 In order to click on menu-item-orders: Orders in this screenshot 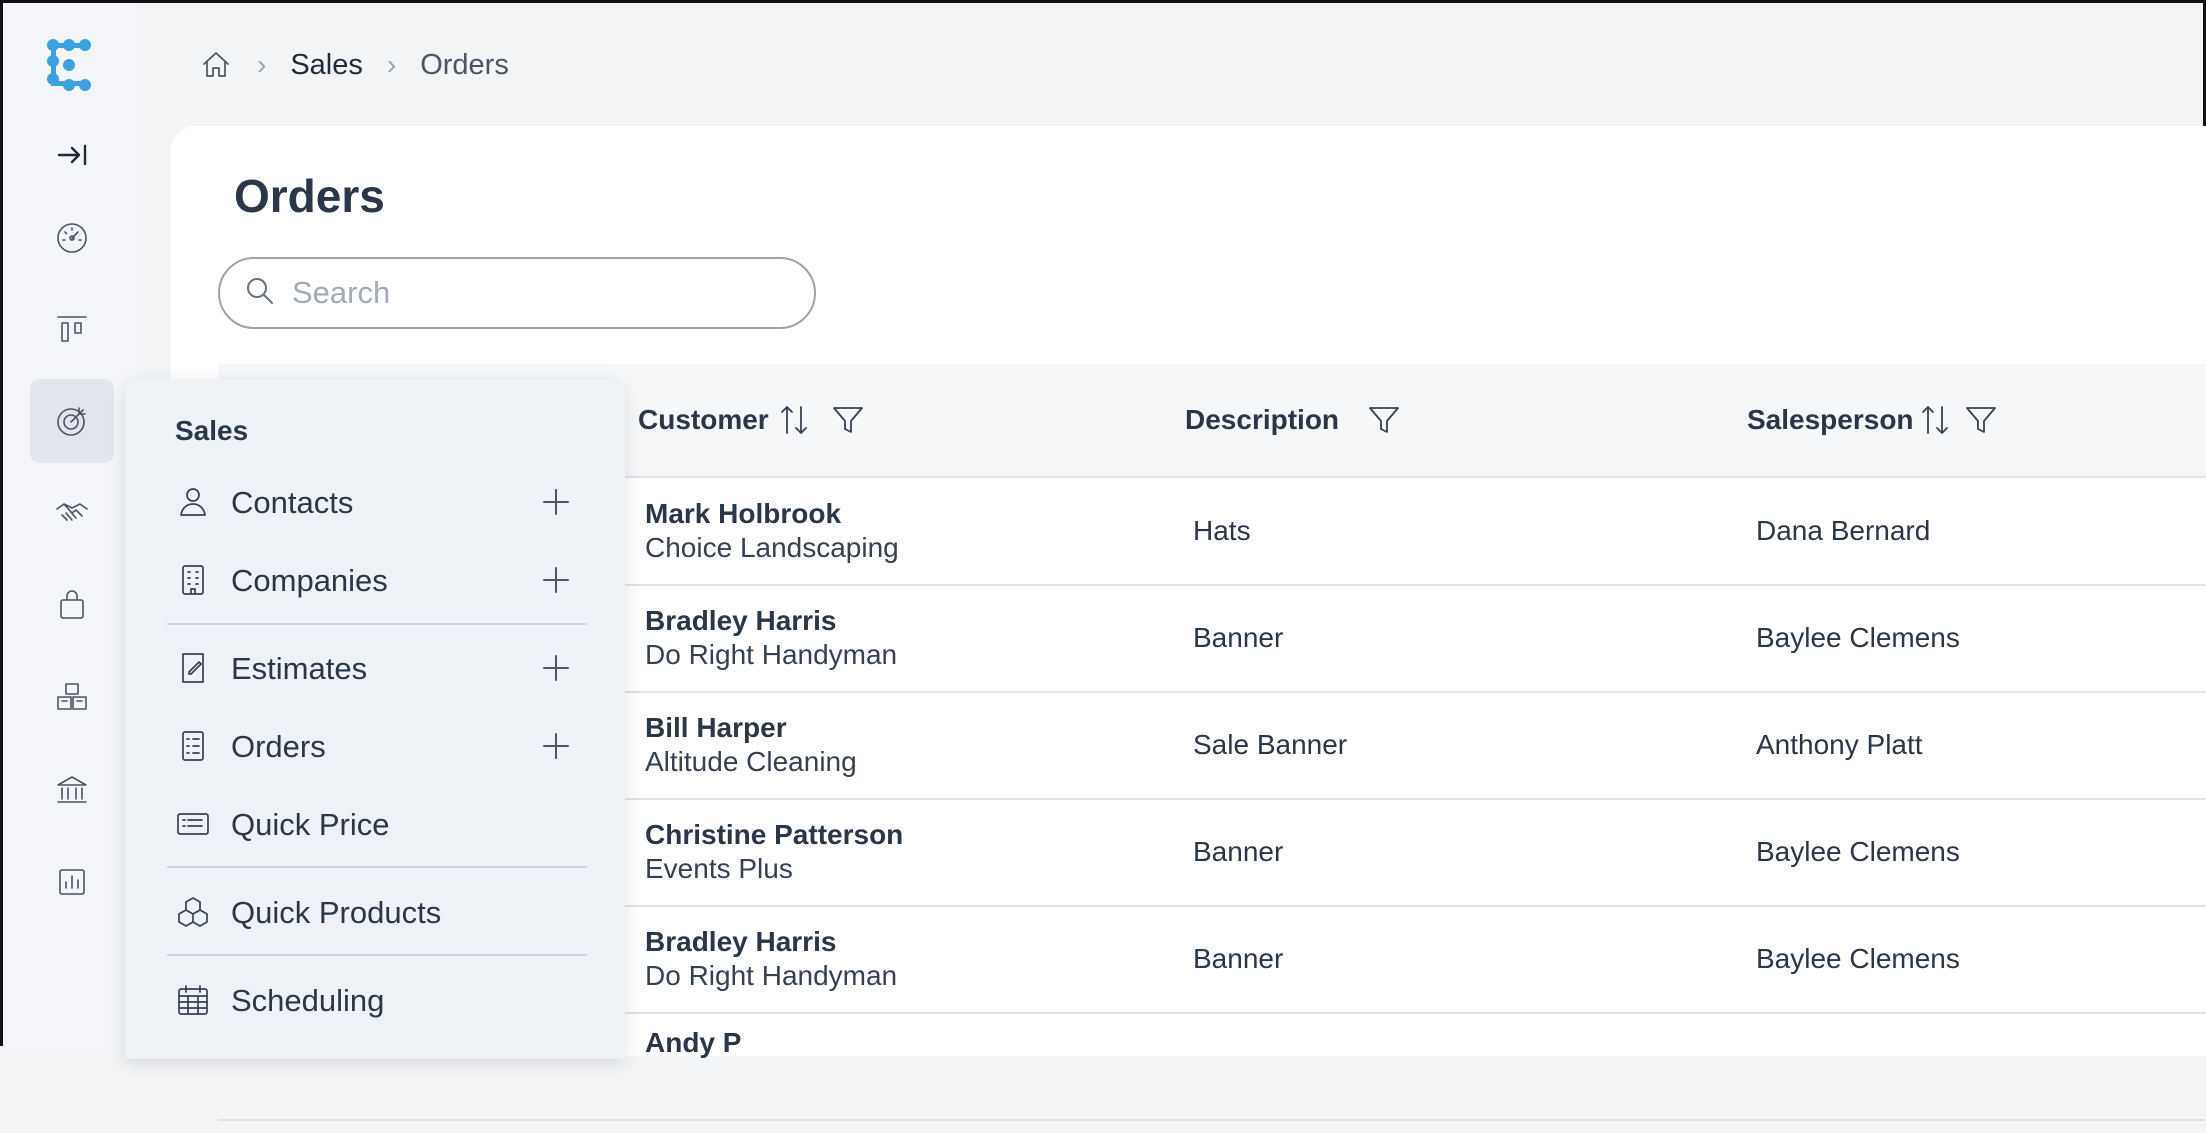, I will do `click(375, 747)`.